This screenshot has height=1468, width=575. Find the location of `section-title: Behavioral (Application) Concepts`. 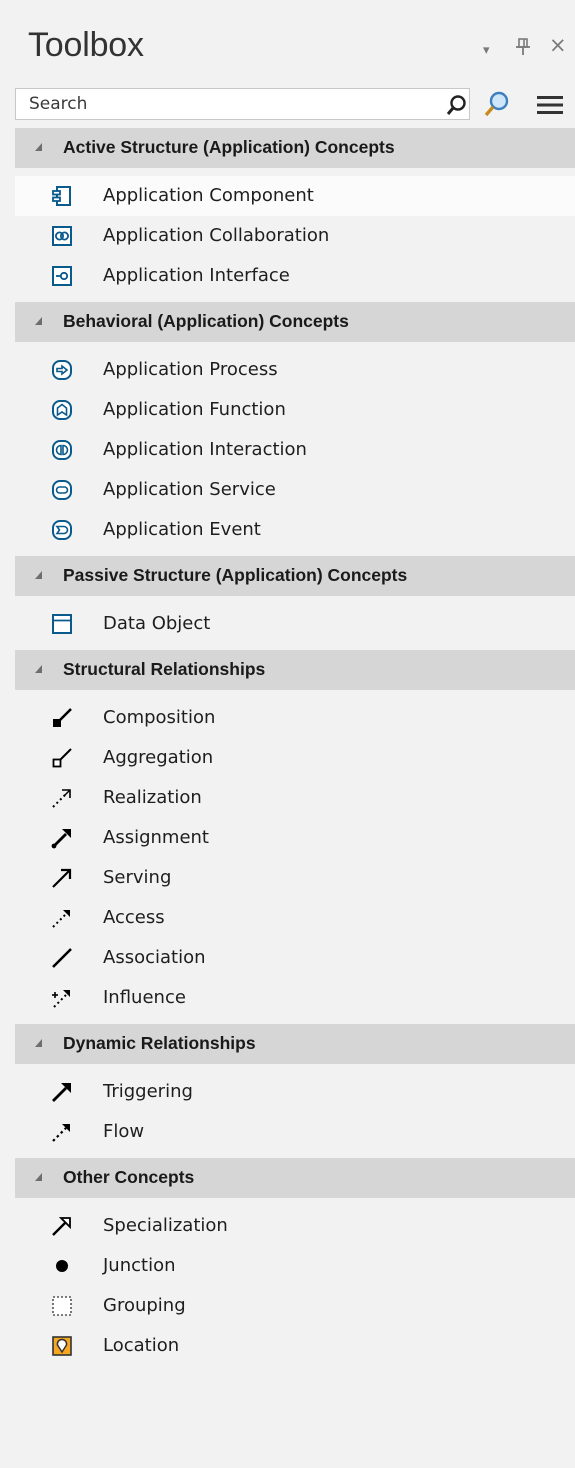

section-title: Behavioral (Application) Concepts is located at coordinates (206, 321).